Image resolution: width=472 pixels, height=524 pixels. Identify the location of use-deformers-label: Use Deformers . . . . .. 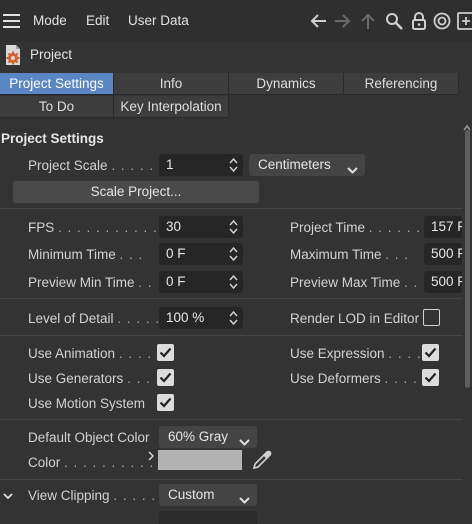
(359, 378).